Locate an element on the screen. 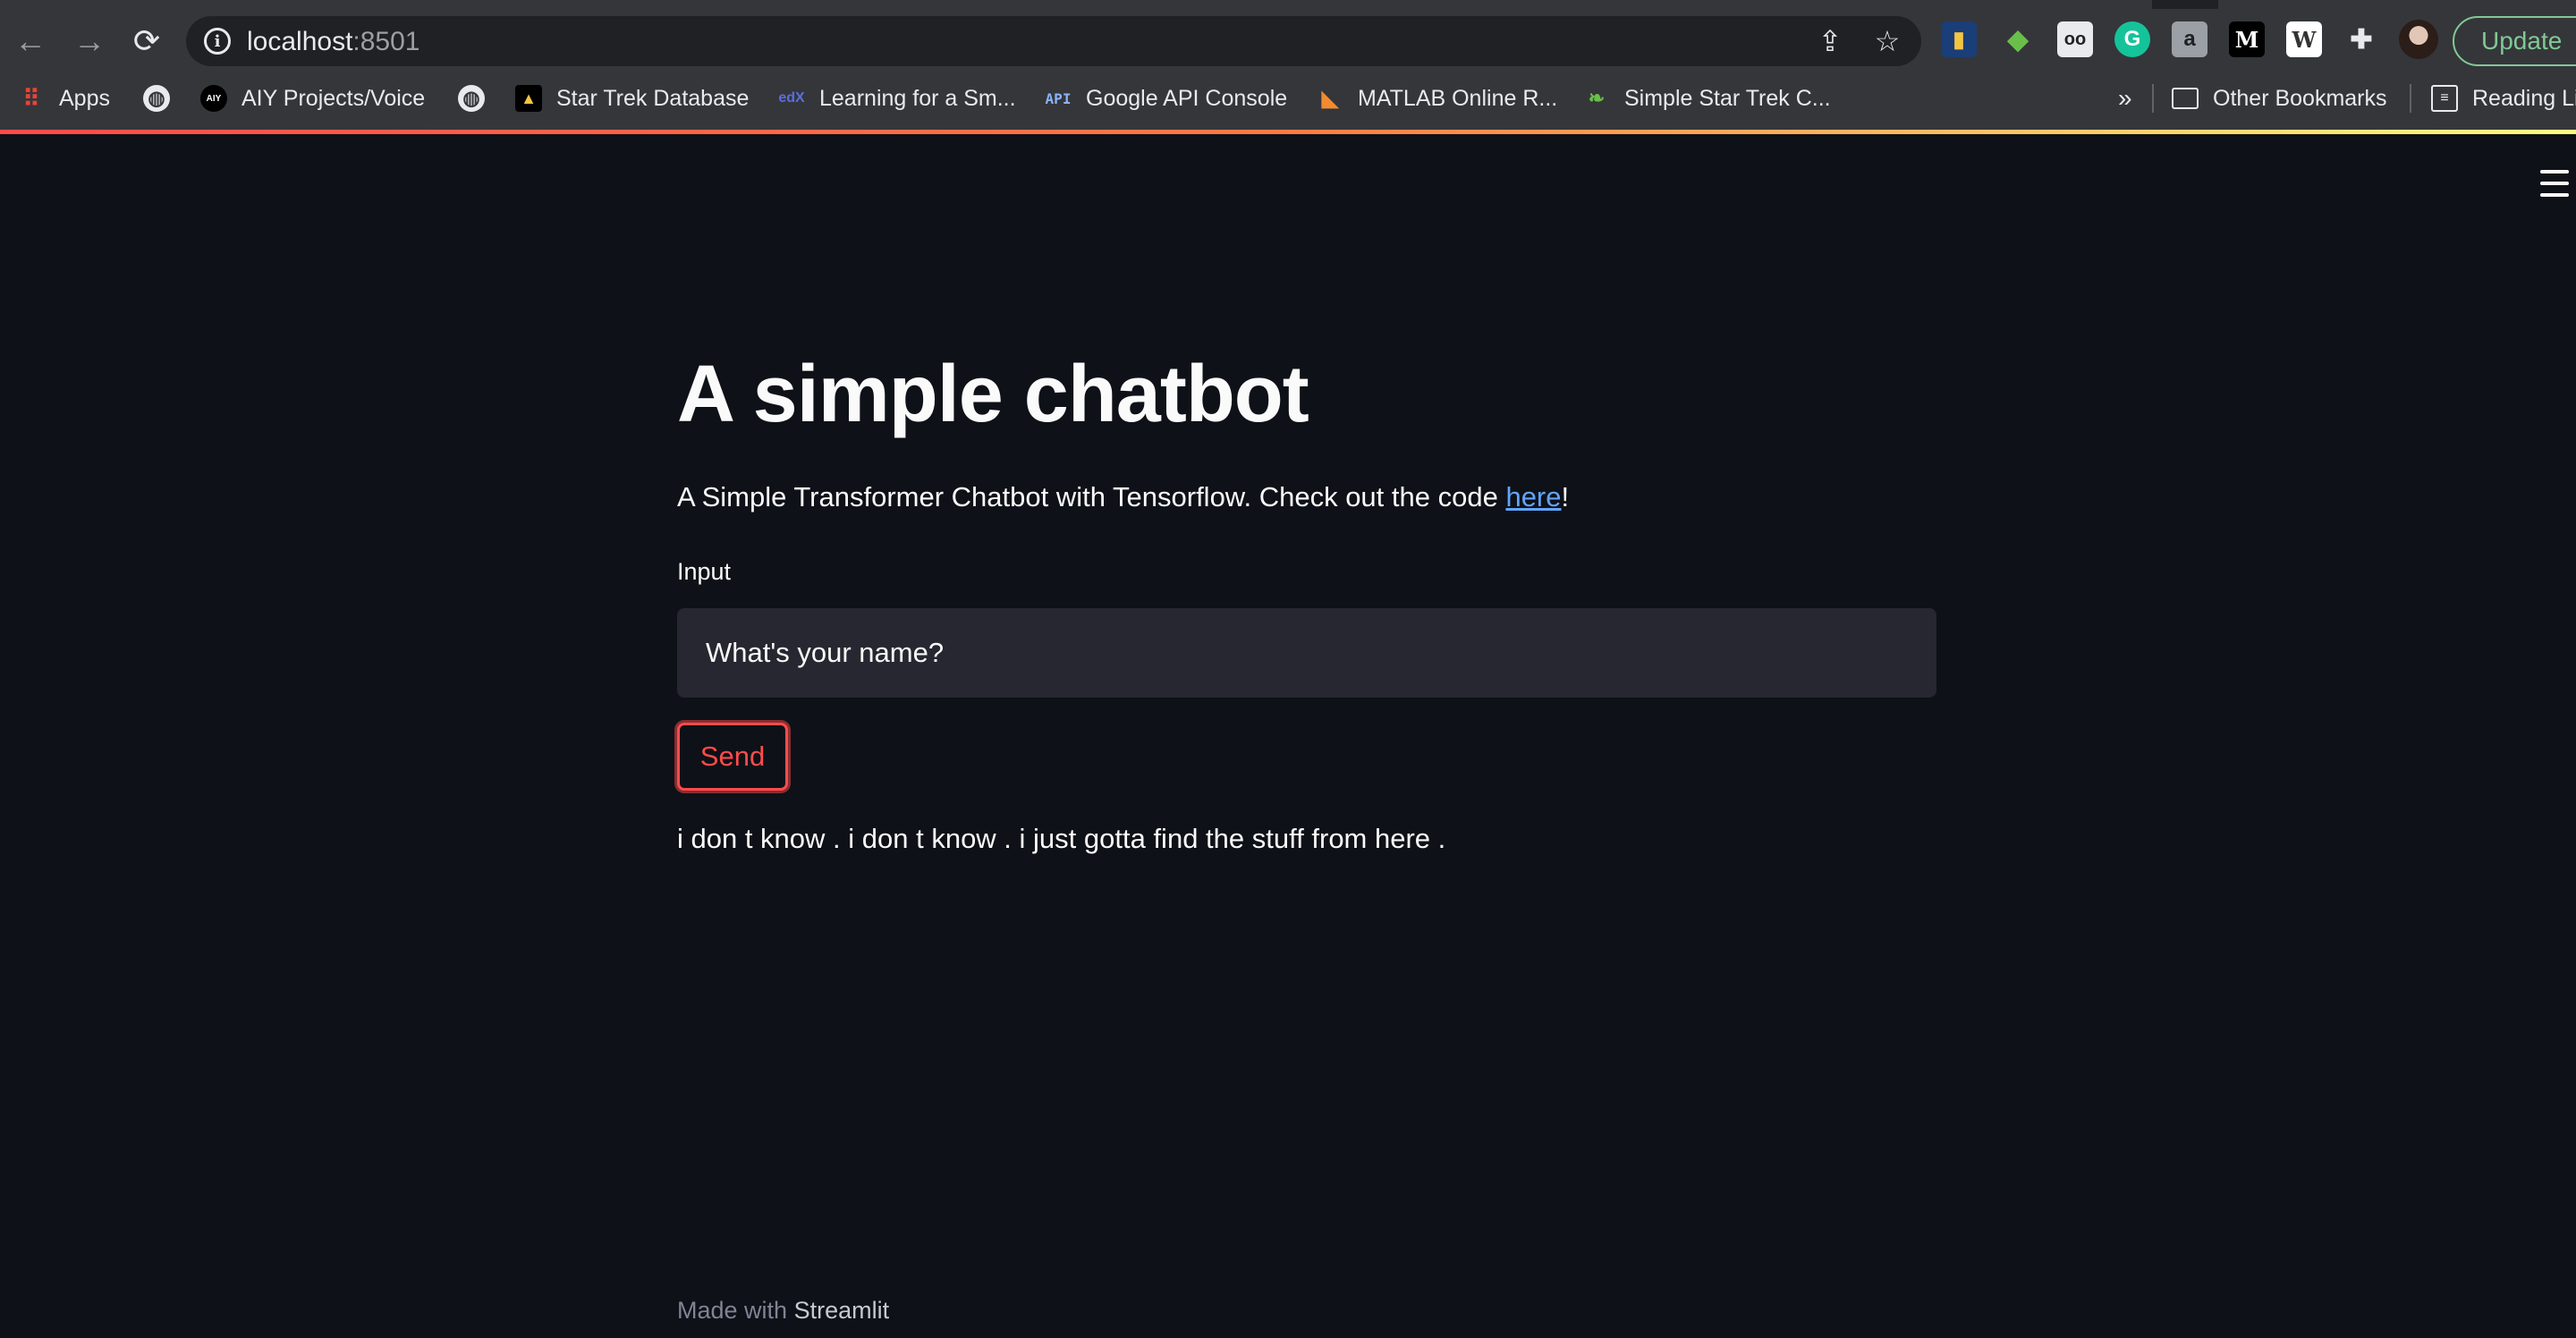 The width and height of the screenshot is (2576, 1338). footer-text: Made with is located at coordinates (735, 1310).